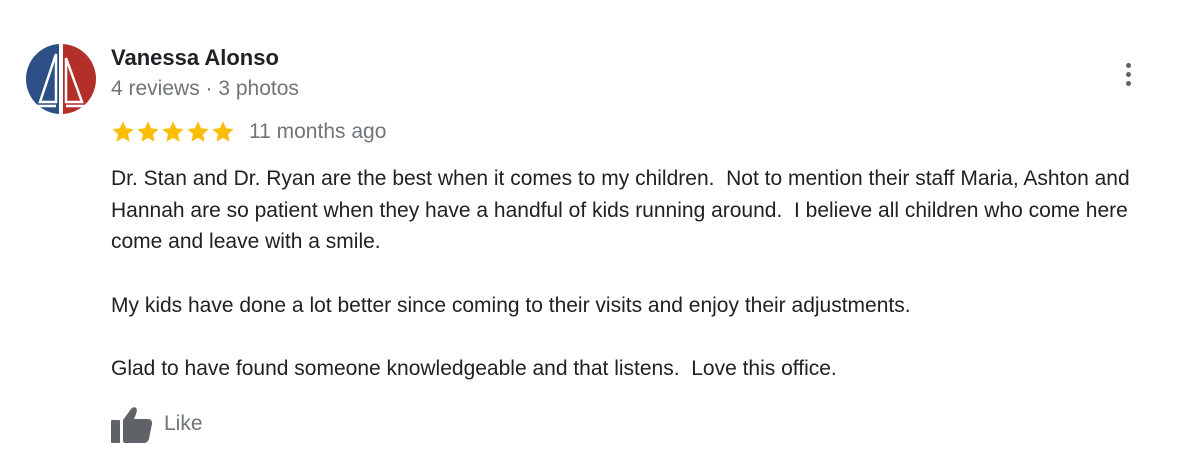  What do you see at coordinates (132, 425) in the screenshot?
I see `thumbs-up-icon` at bounding box center [132, 425].